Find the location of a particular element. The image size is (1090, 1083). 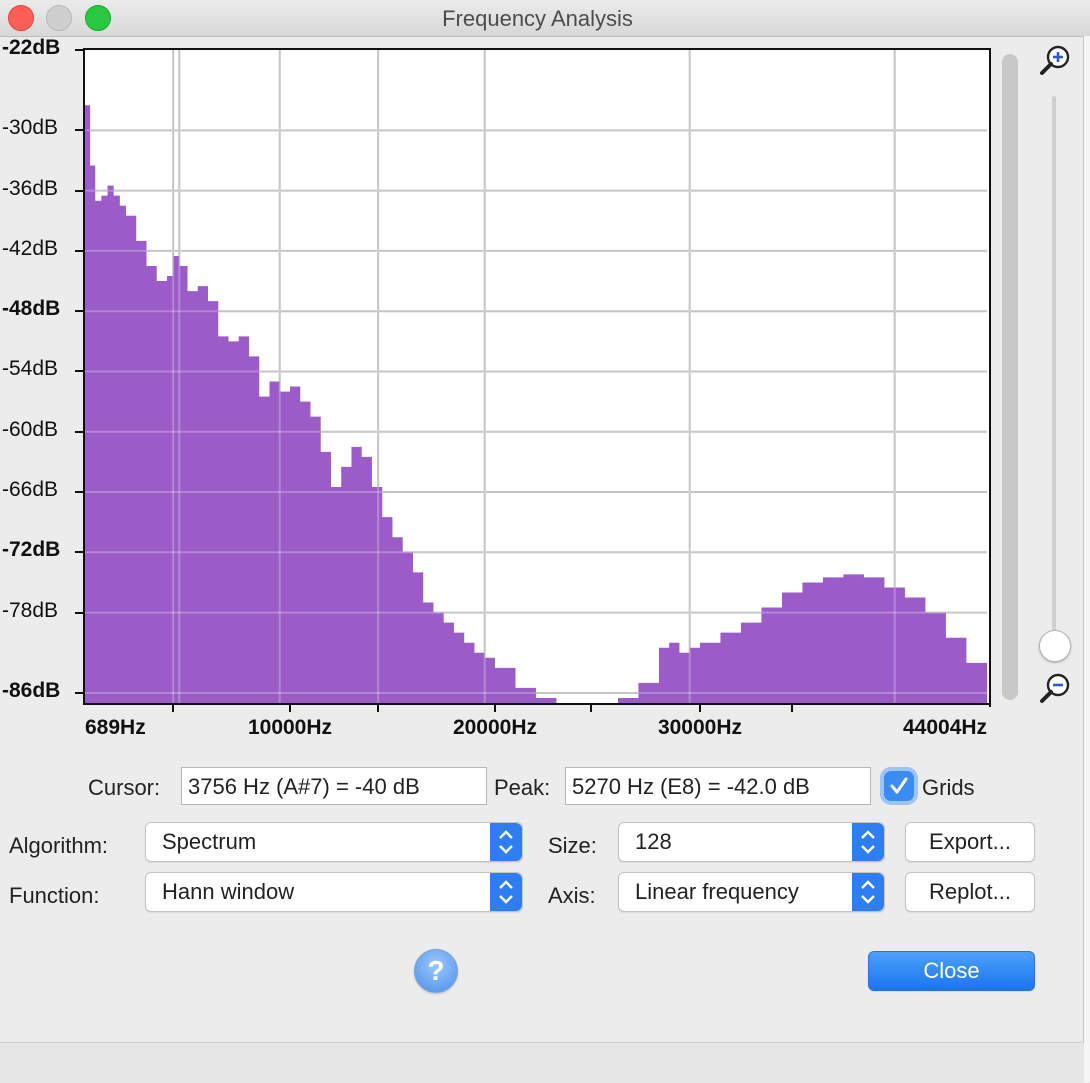

y-tick-label: -22dB is located at coordinates (31, 47).